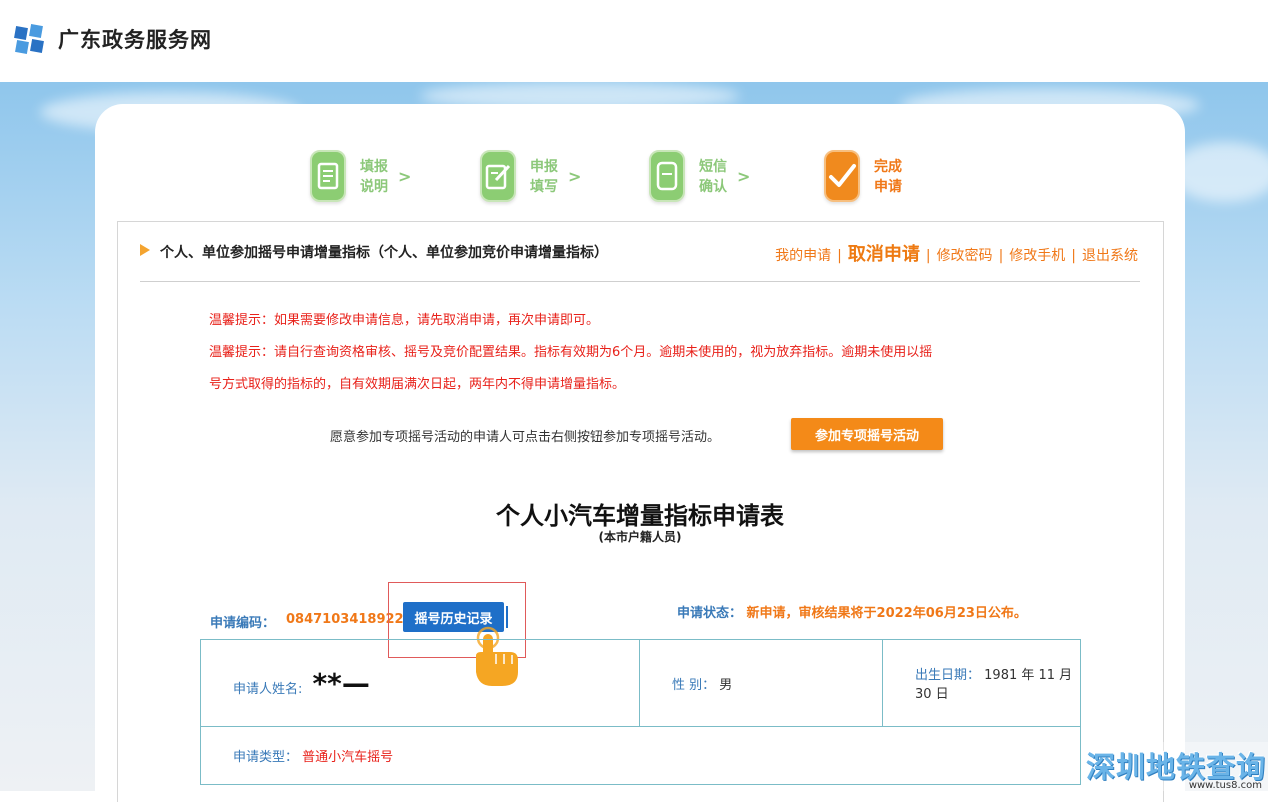 Image resolution: width=1268 pixels, height=804 pixels. I want to click on gender-value: 男, so click(726, 685).